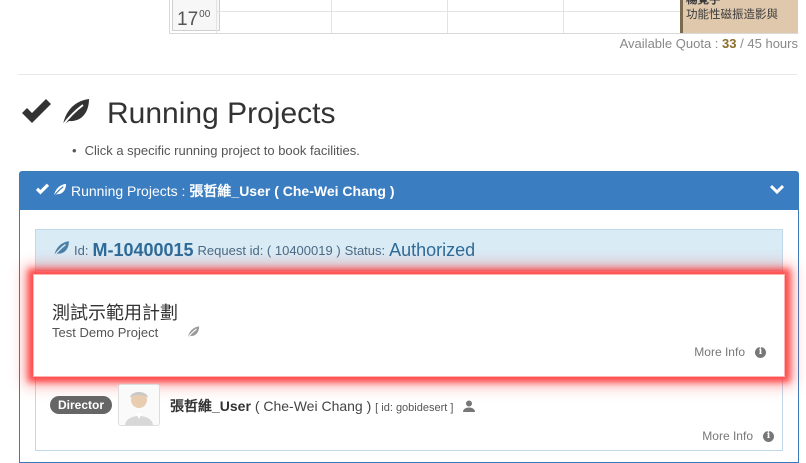 The image size is (806, 463). What do you see at coordinates (754, 43) in the screenshot?
I see `quota-total: 45` at bounding box center [754, 43].